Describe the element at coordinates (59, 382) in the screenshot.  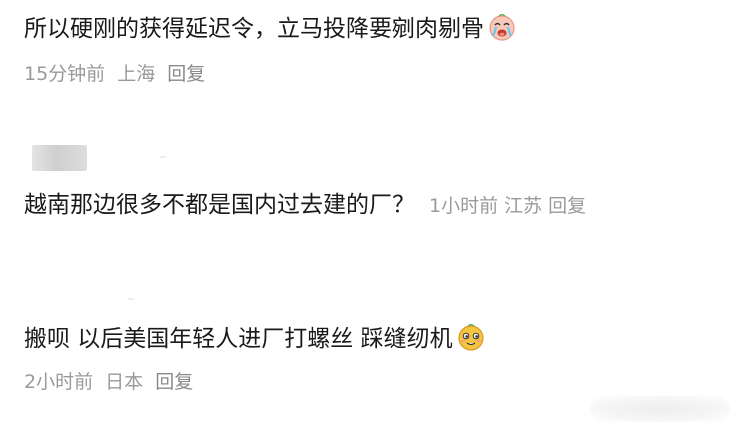
I see `comment-3-time: 2小时前` at that location.